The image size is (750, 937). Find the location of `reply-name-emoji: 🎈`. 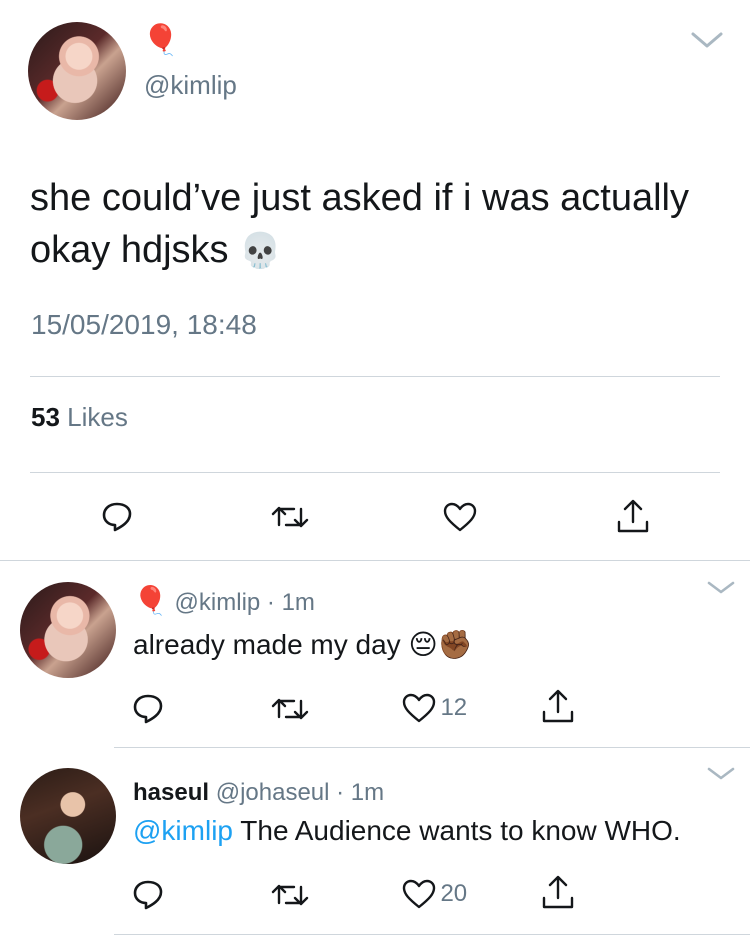

reply-name-emoji: 🎈 is located at coordinates (150, 600).